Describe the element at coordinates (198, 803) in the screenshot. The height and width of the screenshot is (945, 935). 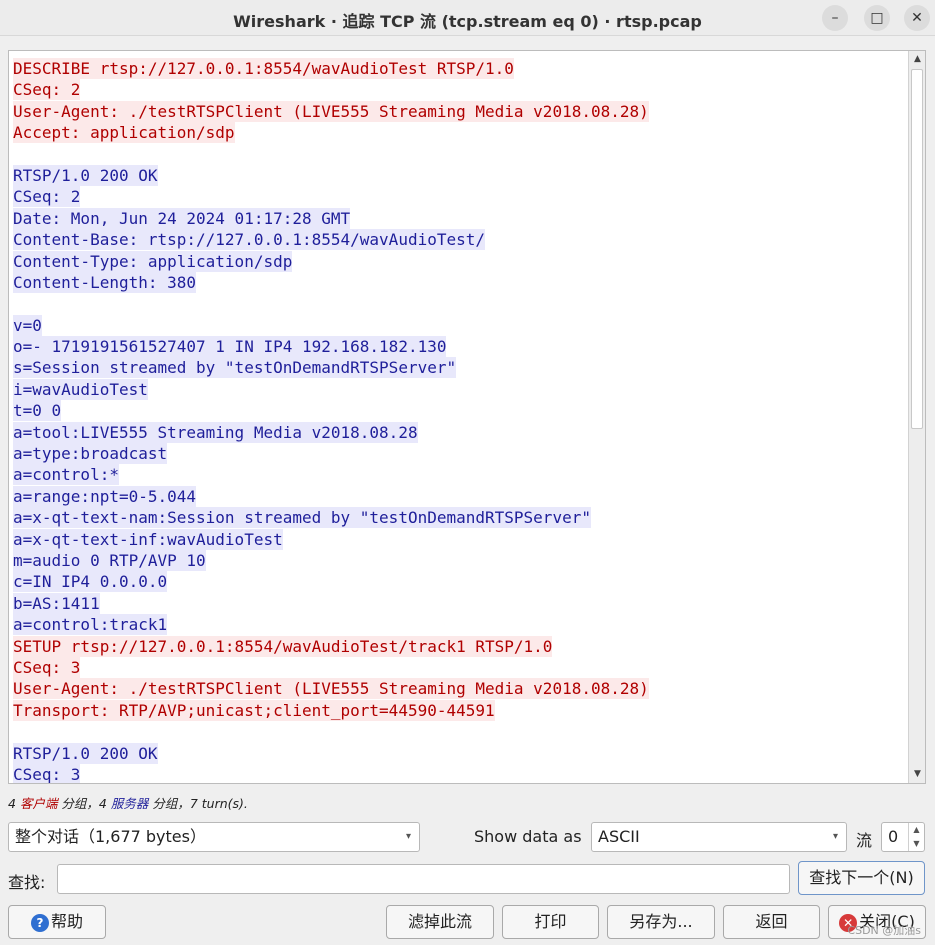
I see `status-tail: 分组，7 turn(s).` at that location.